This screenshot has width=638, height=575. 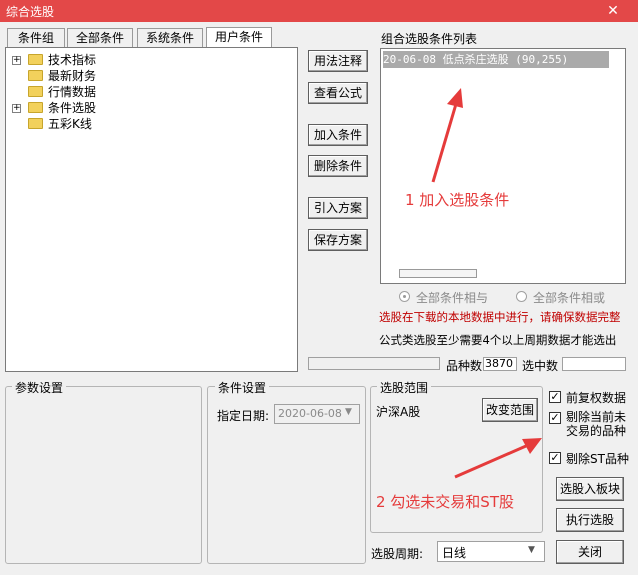 What do you see at coordinates (490, 461) in the screenshot?
I see `arrow-2-line` at bounding box center [490, 461].